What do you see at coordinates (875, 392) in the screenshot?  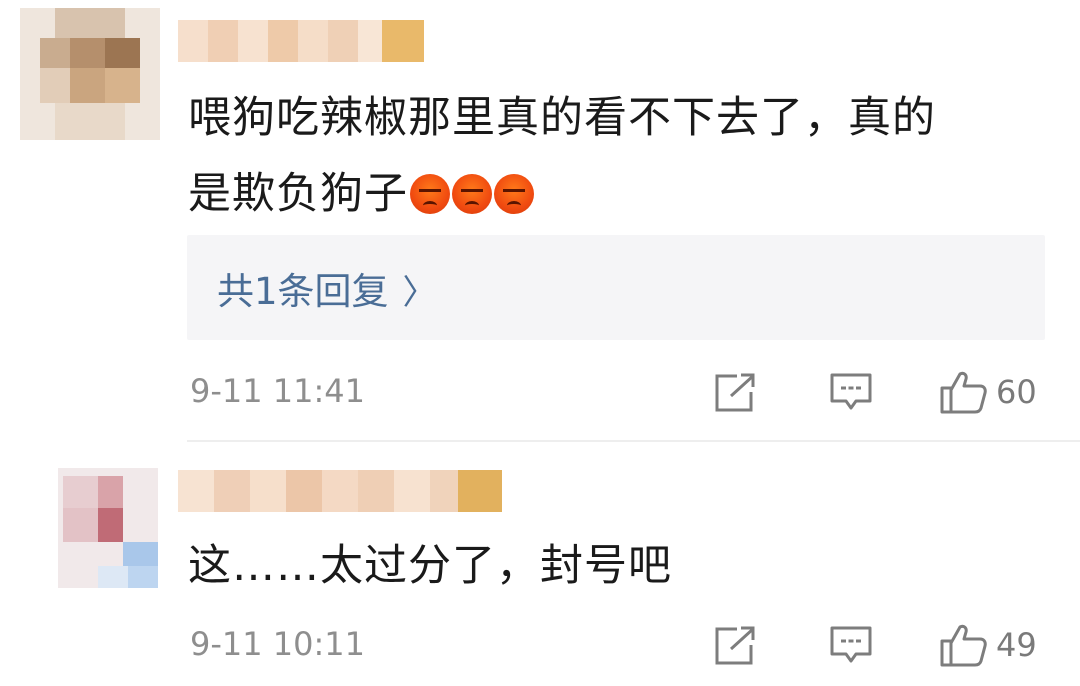 I see `comment-actions: 60` at bounding box center [875, 392].